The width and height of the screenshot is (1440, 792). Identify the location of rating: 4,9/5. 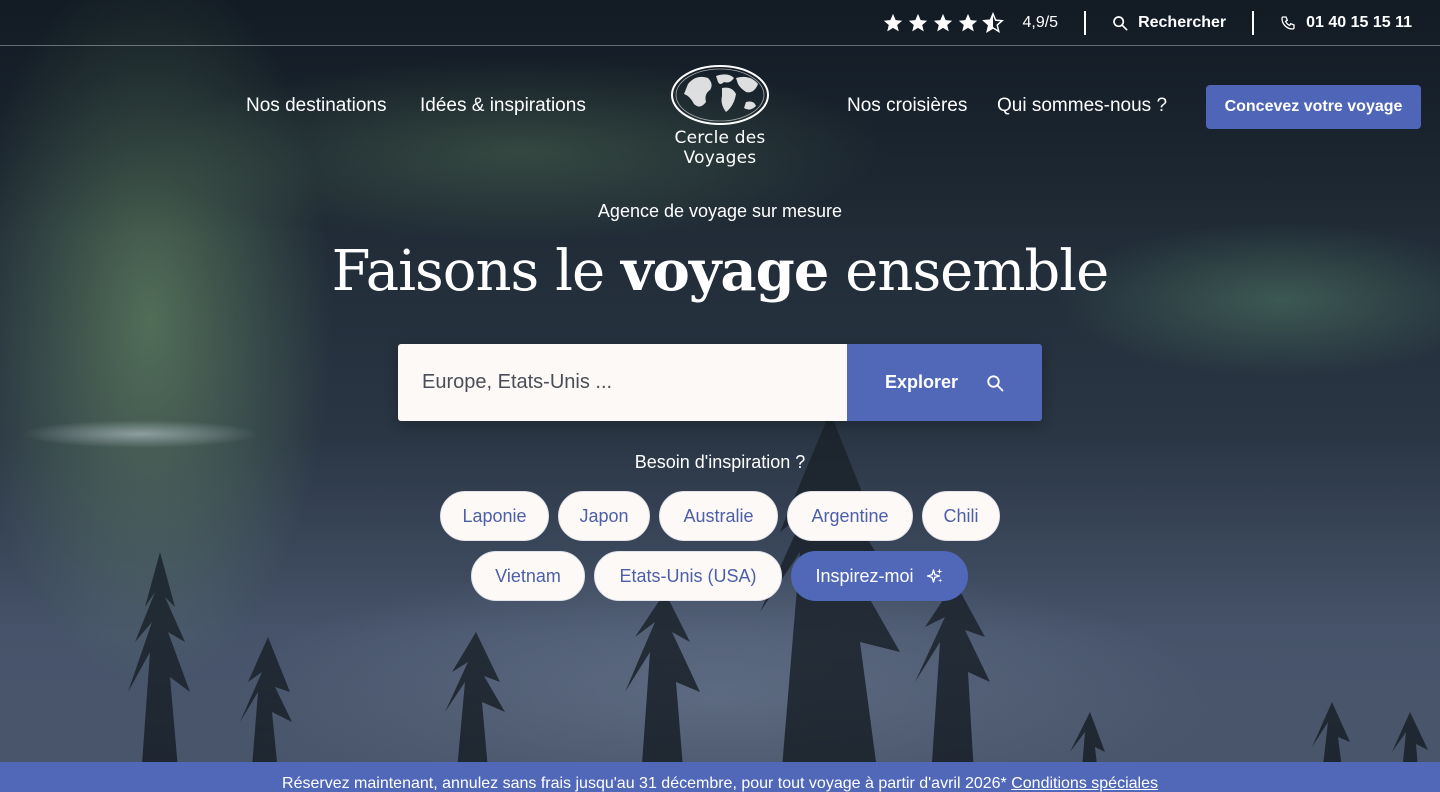
(970, 22).